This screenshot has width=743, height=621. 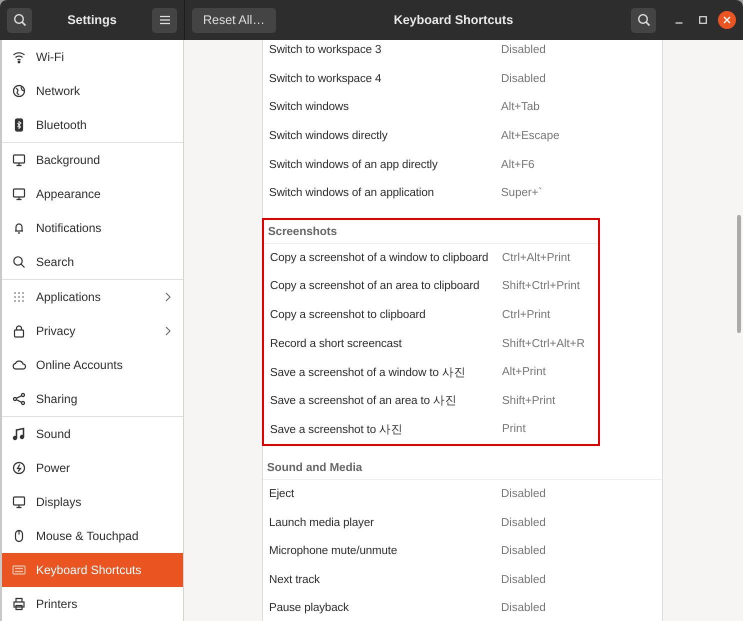 I want to click on mouse-icon, so click(x=19, y=536).